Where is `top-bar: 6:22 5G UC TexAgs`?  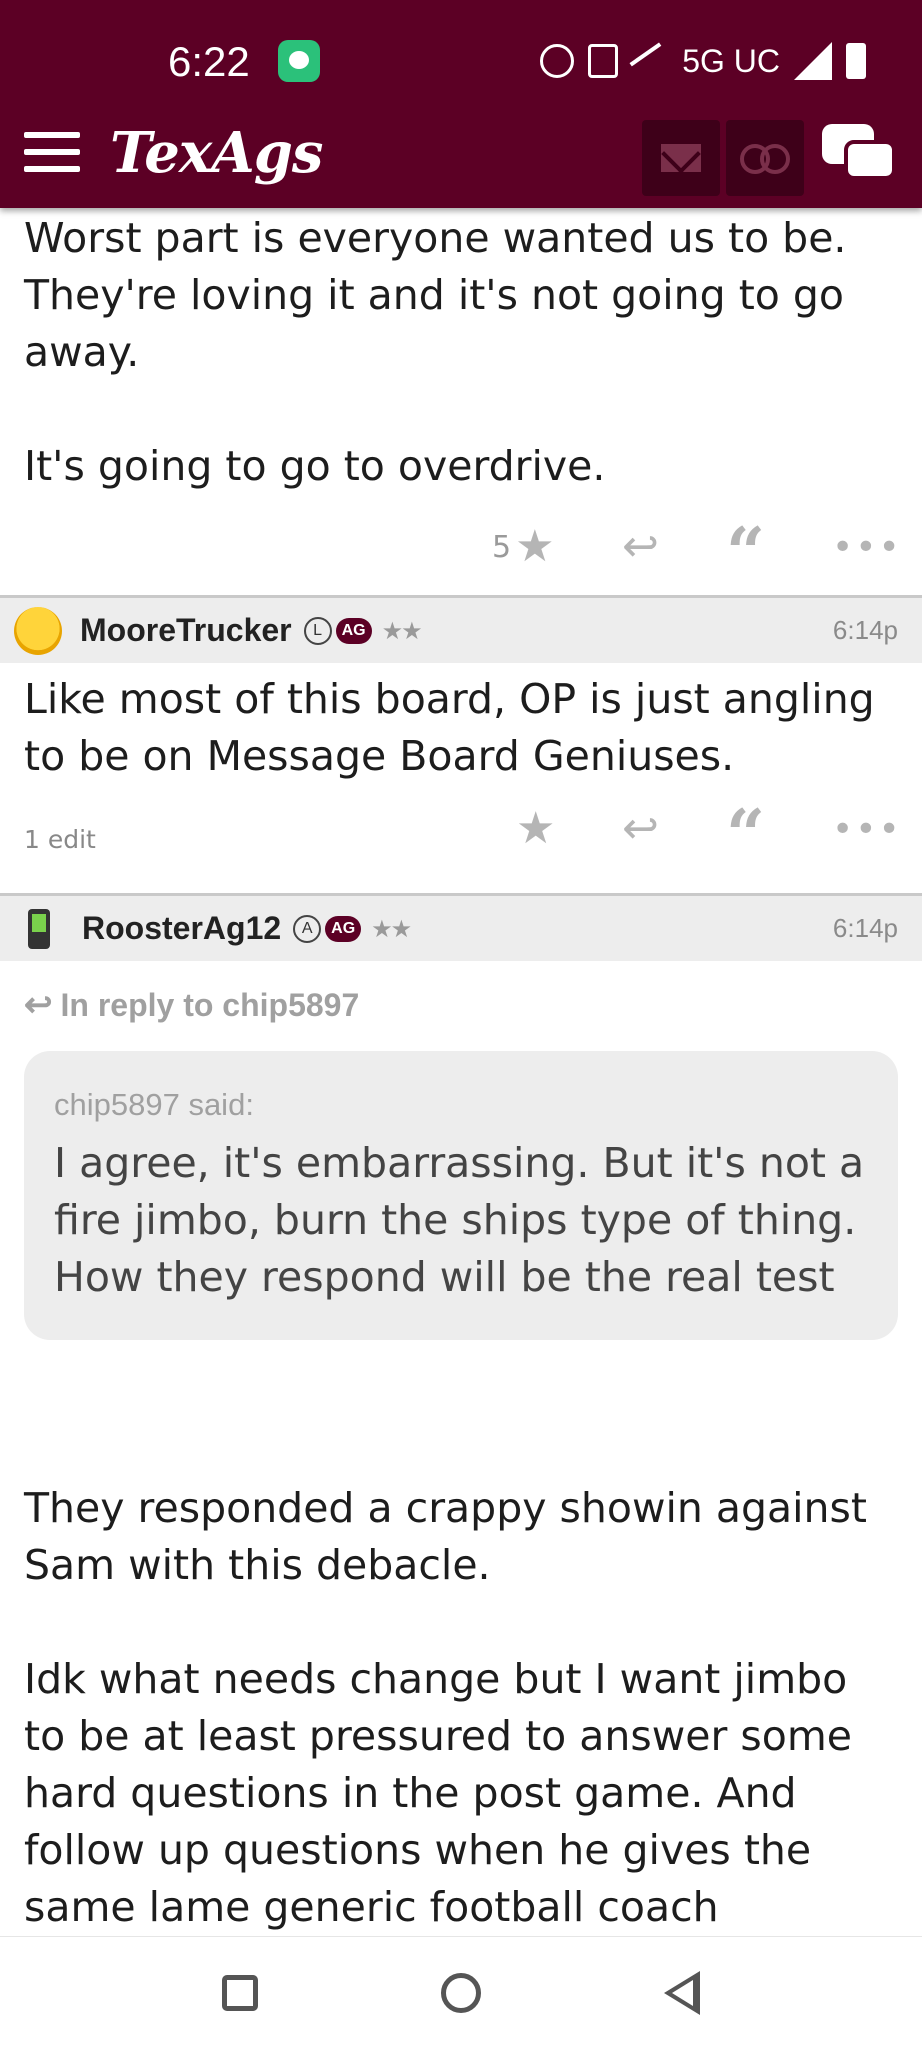
top-bar: 6:22 5G UC TexAgs is located at coordinates (461, 104).